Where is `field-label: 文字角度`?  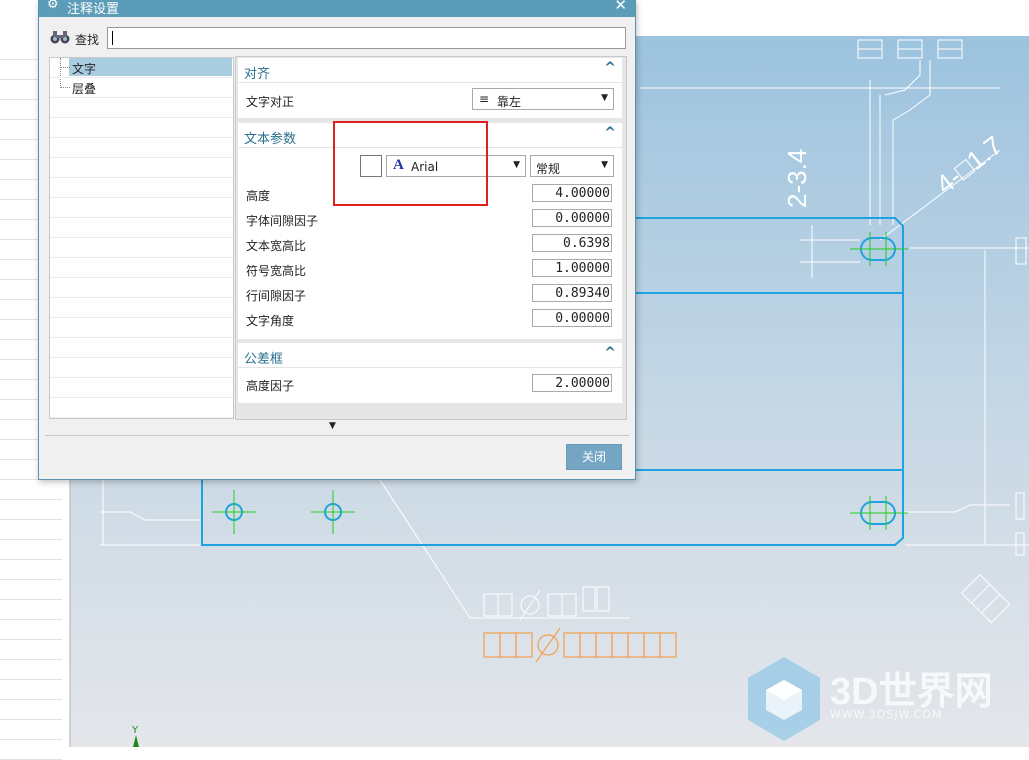
field-label: 文字角度 is located at coordinates (270, 321).